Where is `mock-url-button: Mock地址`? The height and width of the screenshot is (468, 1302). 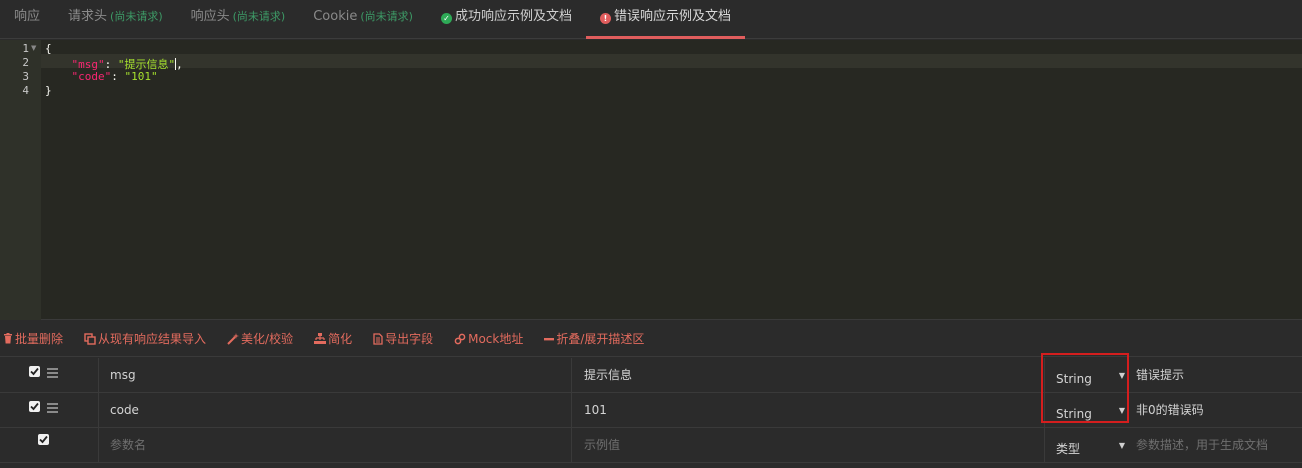
mock-url-button: Mock地址 is located at coordinates (488, 338).